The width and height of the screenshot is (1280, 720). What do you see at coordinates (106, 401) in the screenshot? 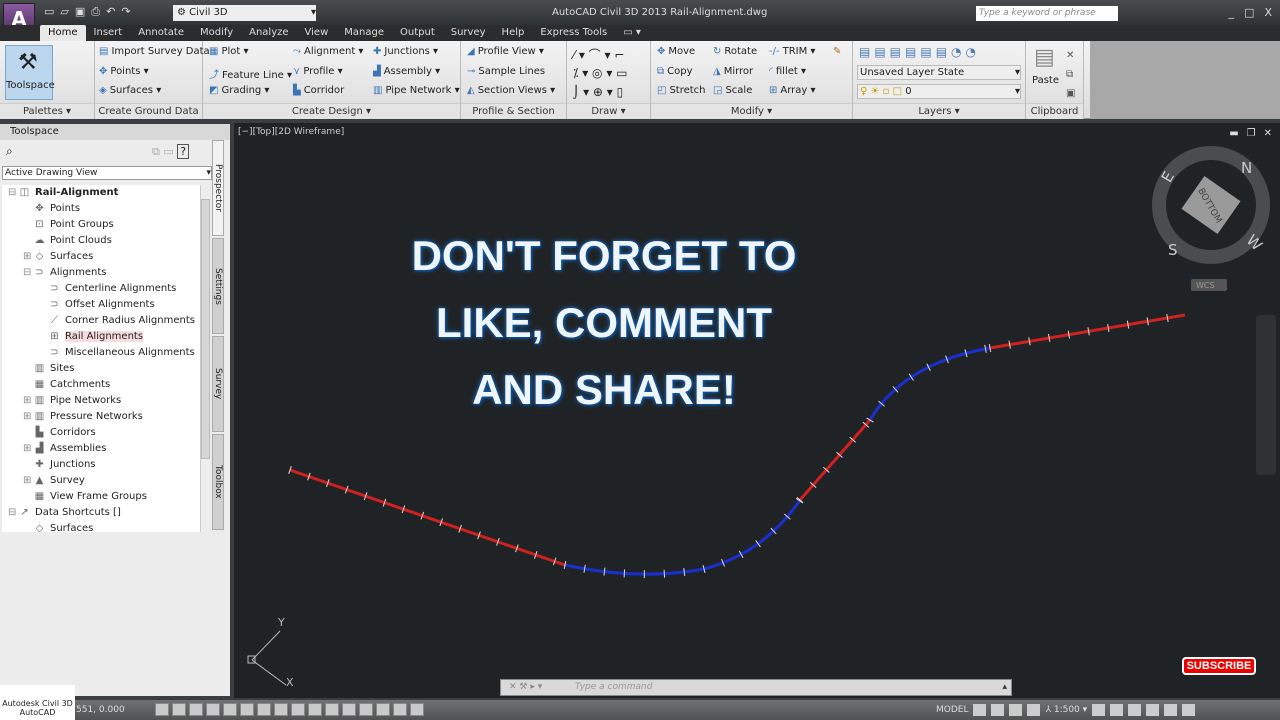
I see `tree-node: ⊞ ▥ Pipe Networks` at bounding box center [106, 401].